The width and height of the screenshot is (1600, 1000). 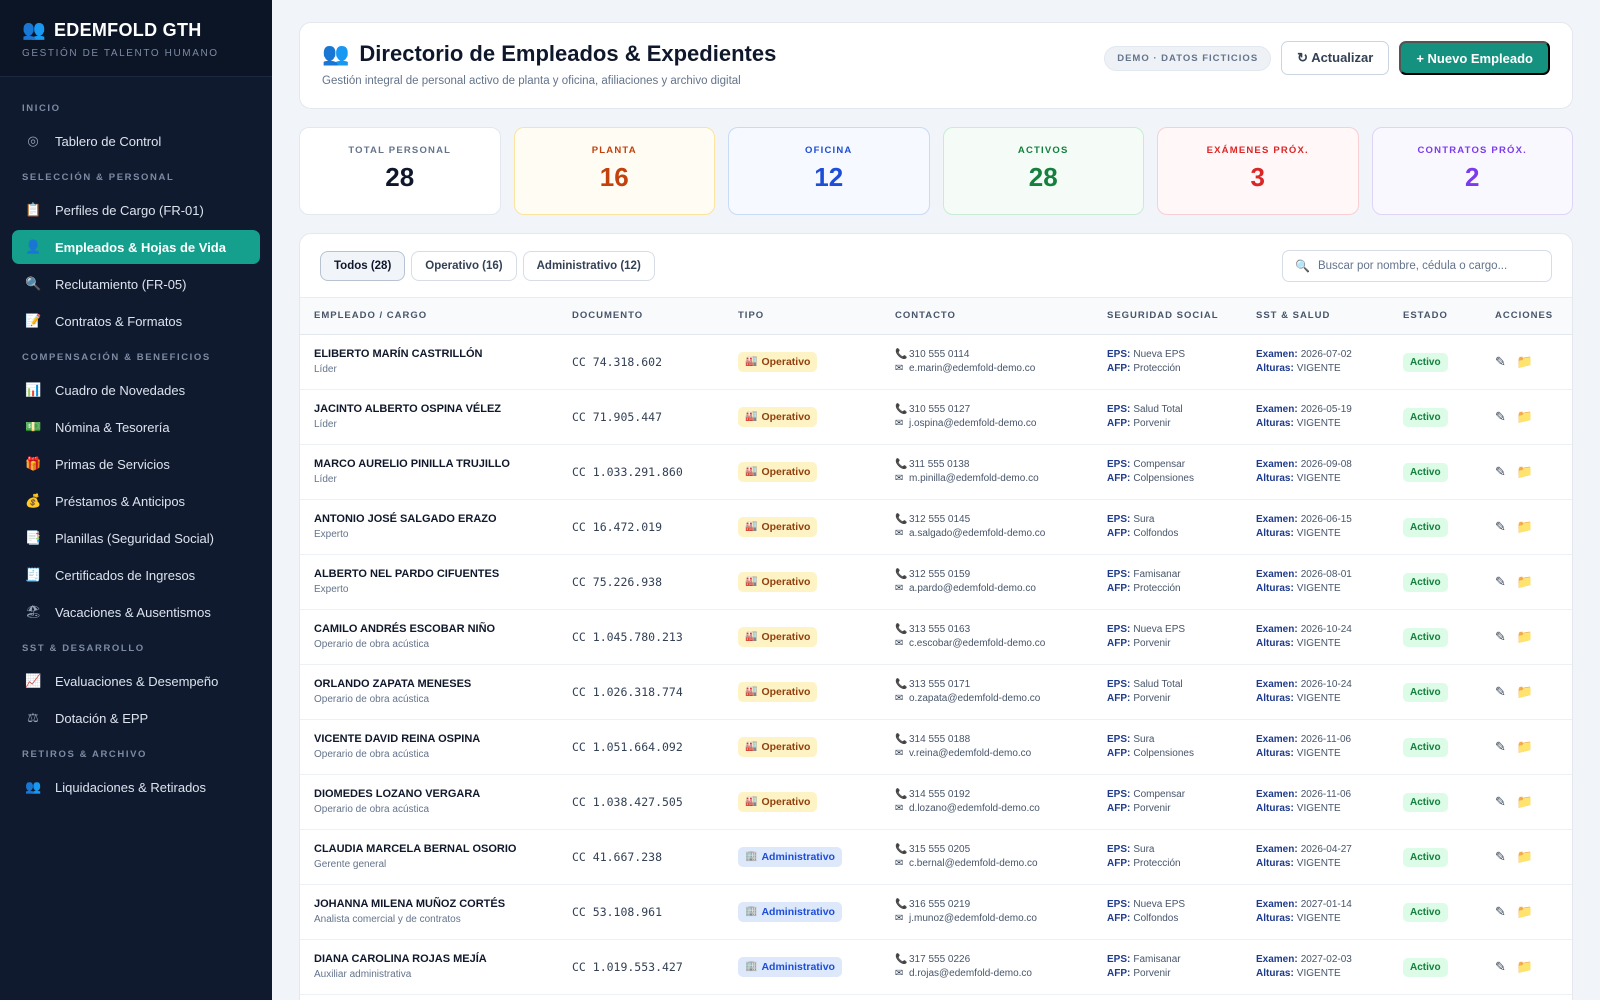 I want to click on heights-status: VIGENTE, so click(x=1318, y=973).